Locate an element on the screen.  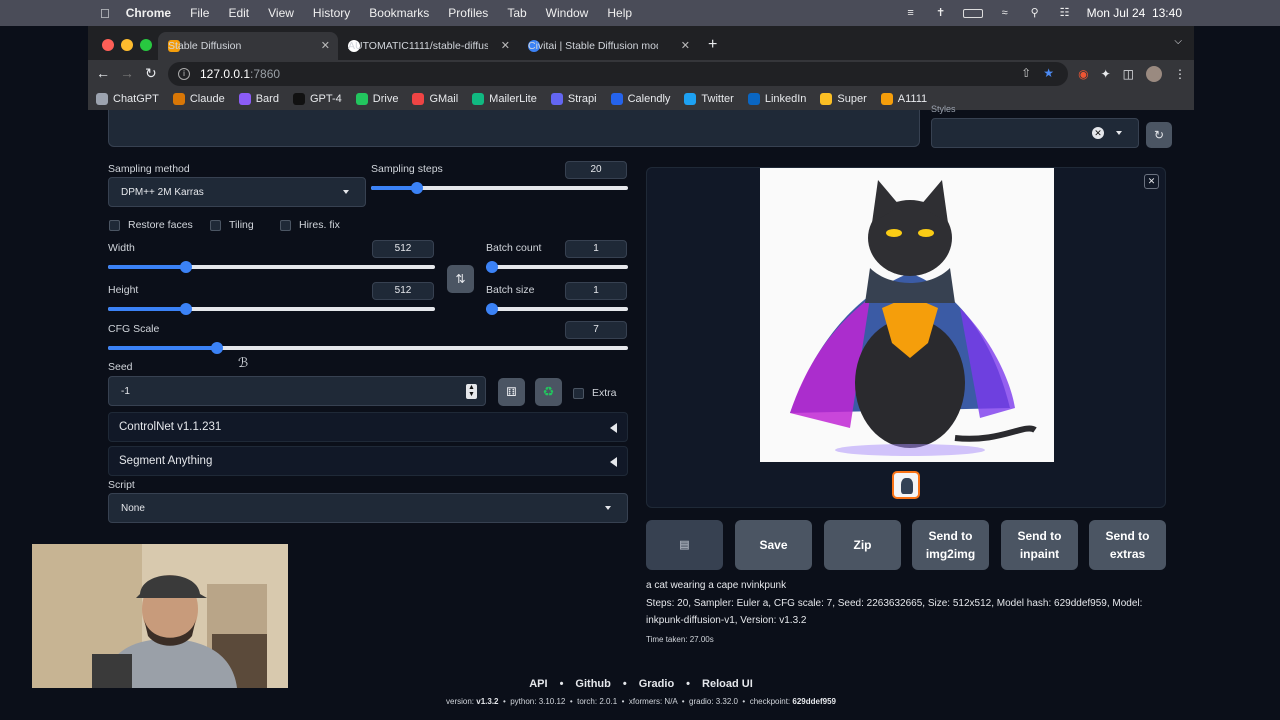
site-info-icon: i is located at coordinates (184, 74).